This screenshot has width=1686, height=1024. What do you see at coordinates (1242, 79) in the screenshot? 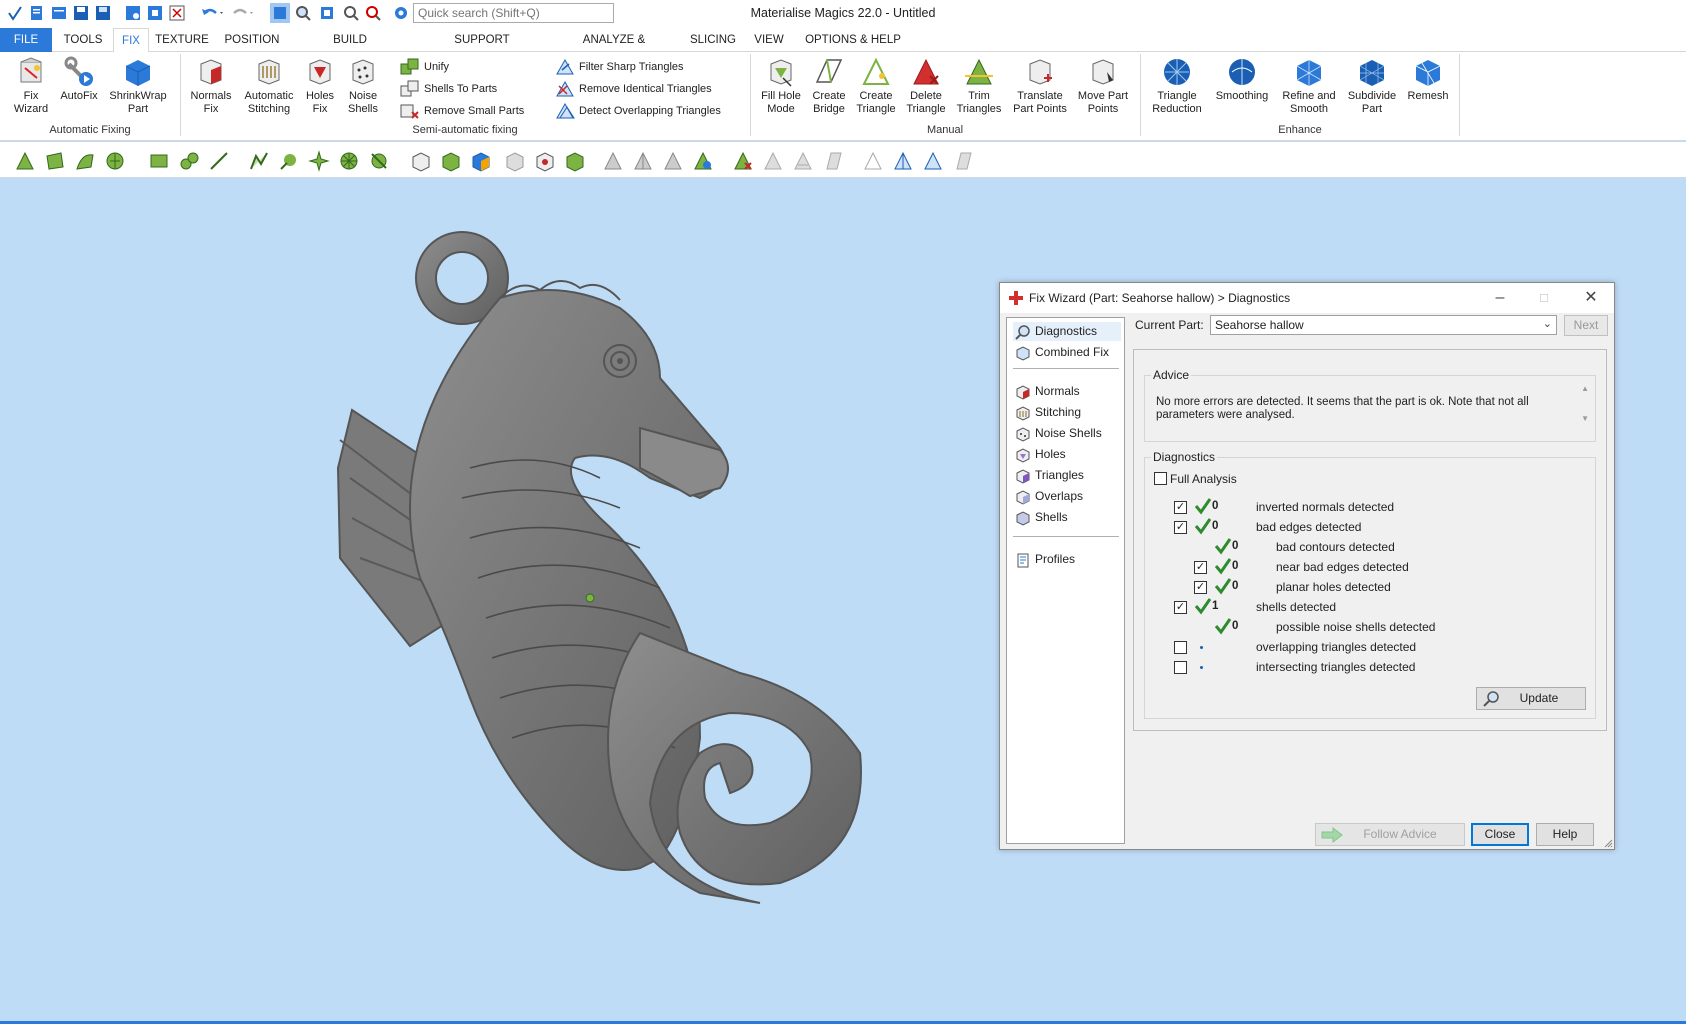
I see `smoothing-button: Smoothing` at bounding box center [1242, 79].